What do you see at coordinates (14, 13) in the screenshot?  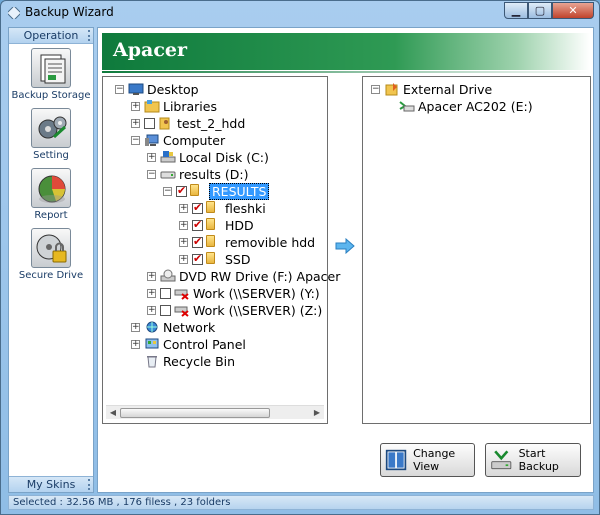 I see `app-icon` at bounding box center [14, 13].